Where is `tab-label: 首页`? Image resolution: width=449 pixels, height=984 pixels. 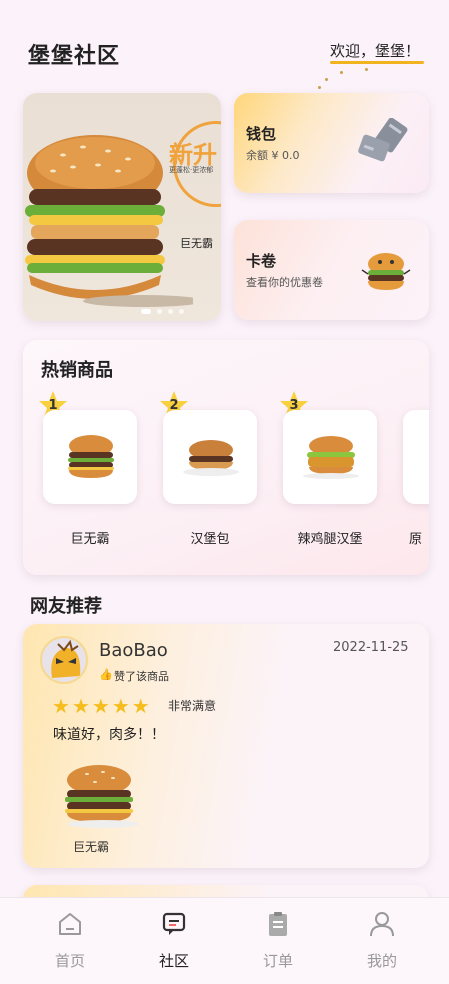
tab-label: 首页 is located at coordinates (69, 961).